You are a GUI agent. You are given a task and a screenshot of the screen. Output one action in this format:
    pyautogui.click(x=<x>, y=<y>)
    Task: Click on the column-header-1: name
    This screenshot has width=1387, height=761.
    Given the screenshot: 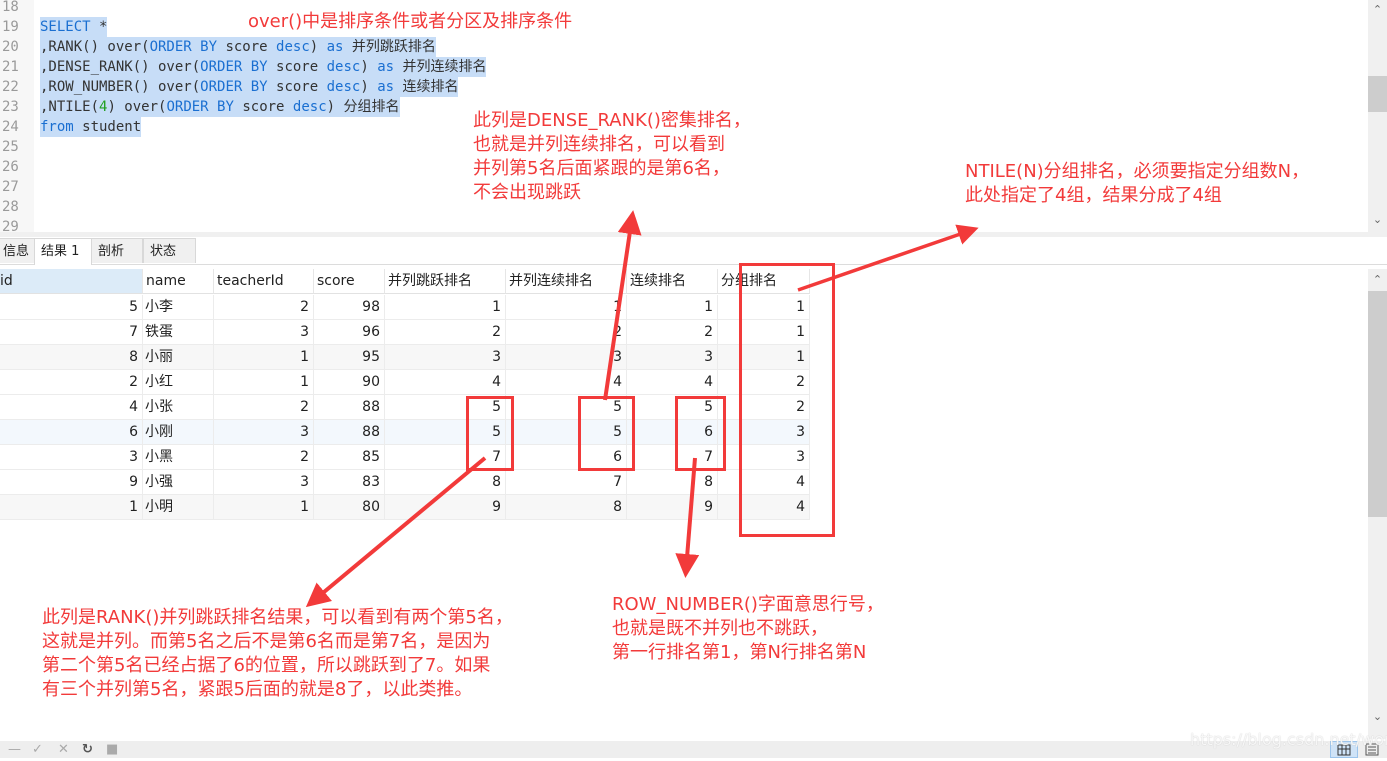 What is the action you would take?
    pyautogui.click(x=178, y=281)
    